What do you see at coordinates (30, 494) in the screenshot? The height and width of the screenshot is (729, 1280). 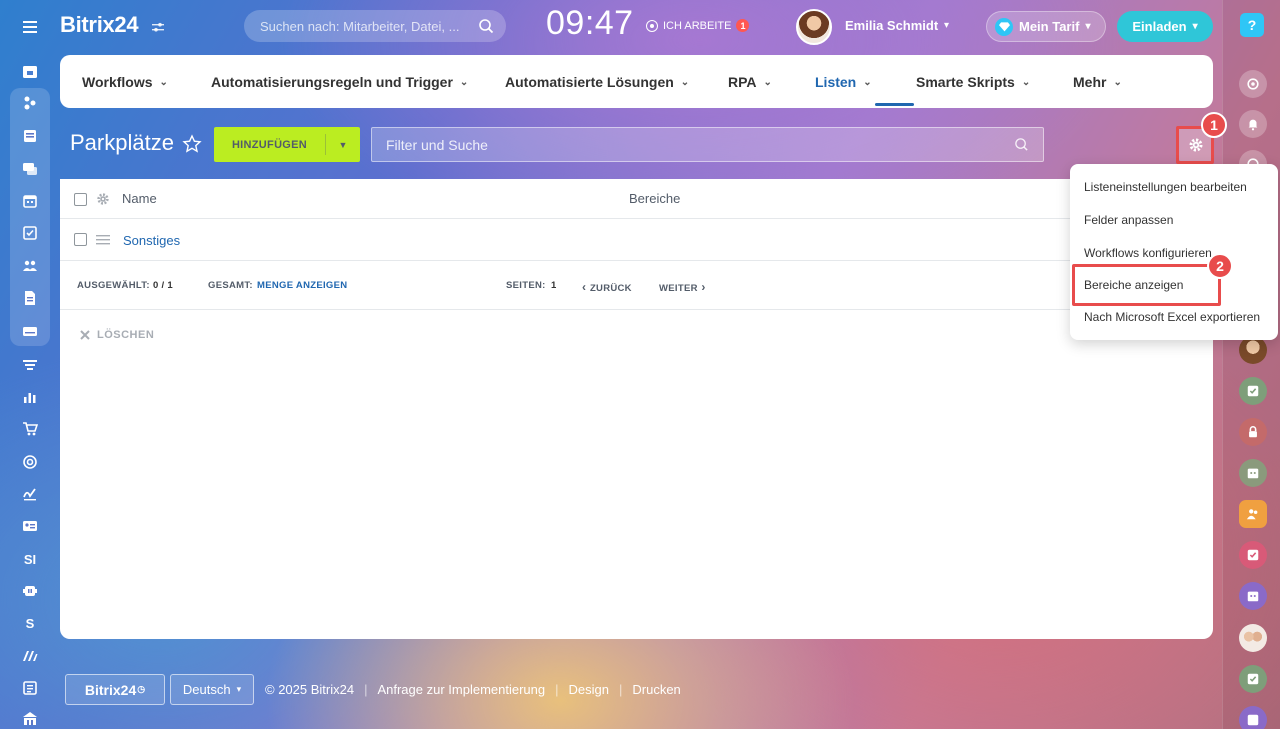 I see `signature-icon` at bounding box center [30, 494].